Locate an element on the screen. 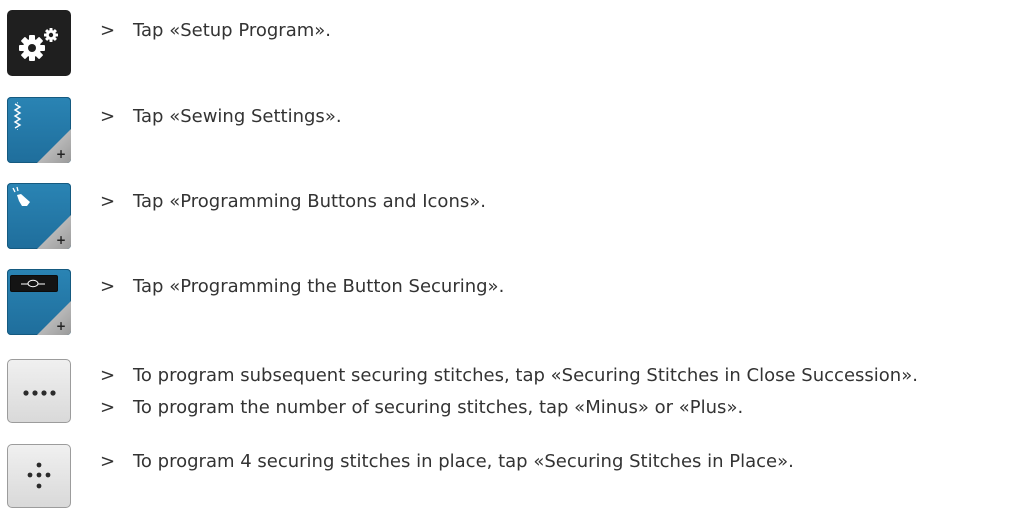 This screenshot has height=511, width=1020. hand-pointer-icon is located at coordinates (21, 196).